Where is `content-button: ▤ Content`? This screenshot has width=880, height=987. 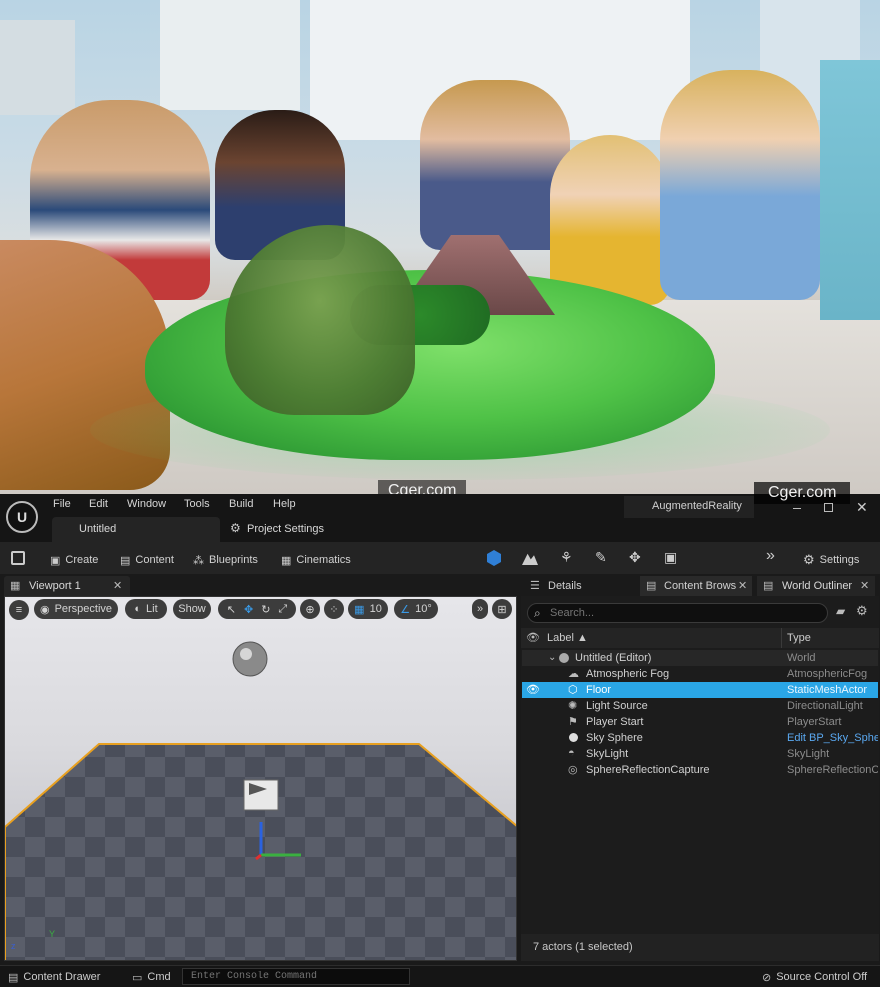 content-button: ▤ Content is located at coordinates (147, 560).